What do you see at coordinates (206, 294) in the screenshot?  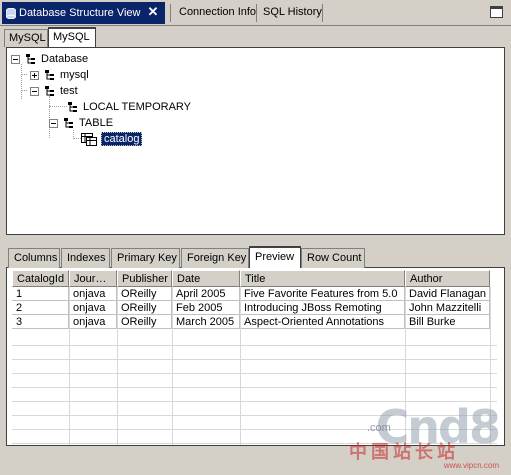 I see `table-cell: April 2005` at bounding box center [206, 294].